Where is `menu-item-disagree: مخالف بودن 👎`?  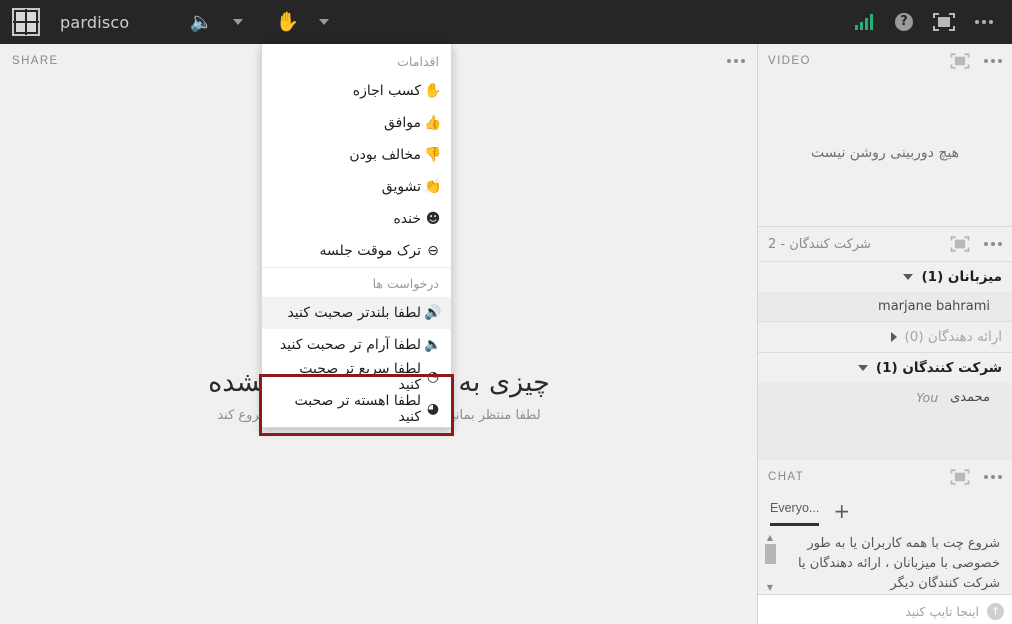
menu-item-disagree: مخالف بودن 👎 is located at coordinates (356, 155).